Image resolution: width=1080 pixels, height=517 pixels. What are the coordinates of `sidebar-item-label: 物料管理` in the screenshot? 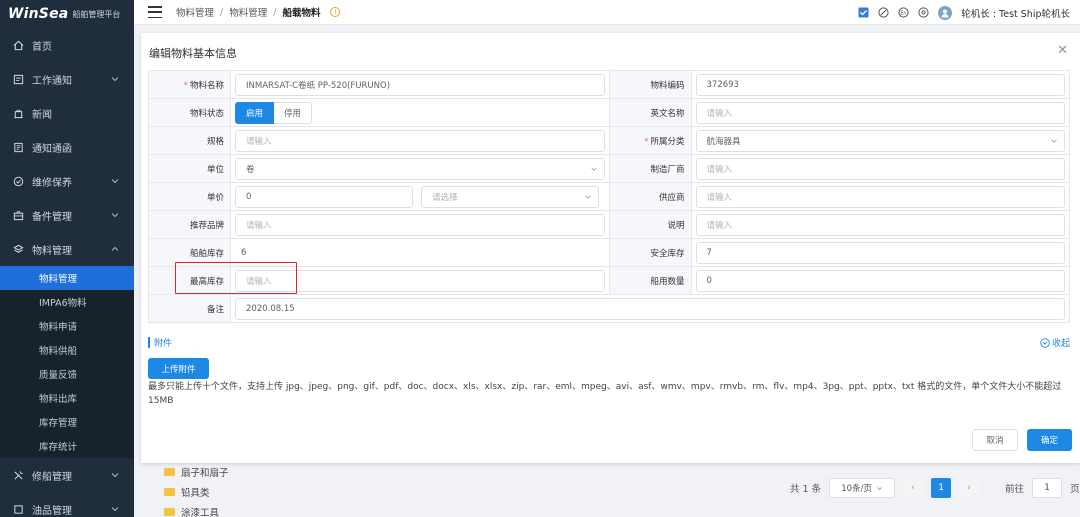 It's located at (52, 251).